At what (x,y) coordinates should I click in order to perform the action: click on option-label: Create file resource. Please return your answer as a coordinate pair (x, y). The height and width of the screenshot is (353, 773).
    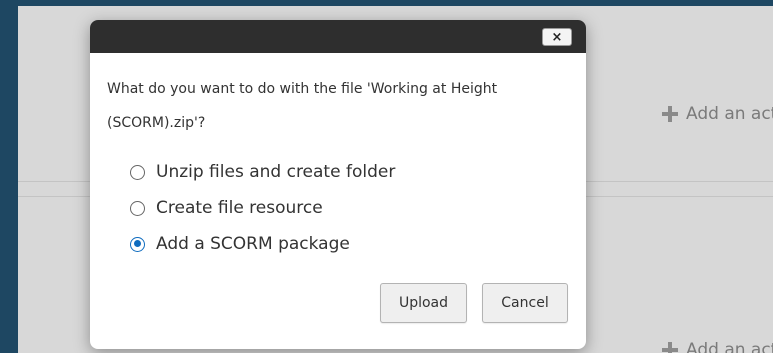
    Looking at the image, I should click on (239, 208).